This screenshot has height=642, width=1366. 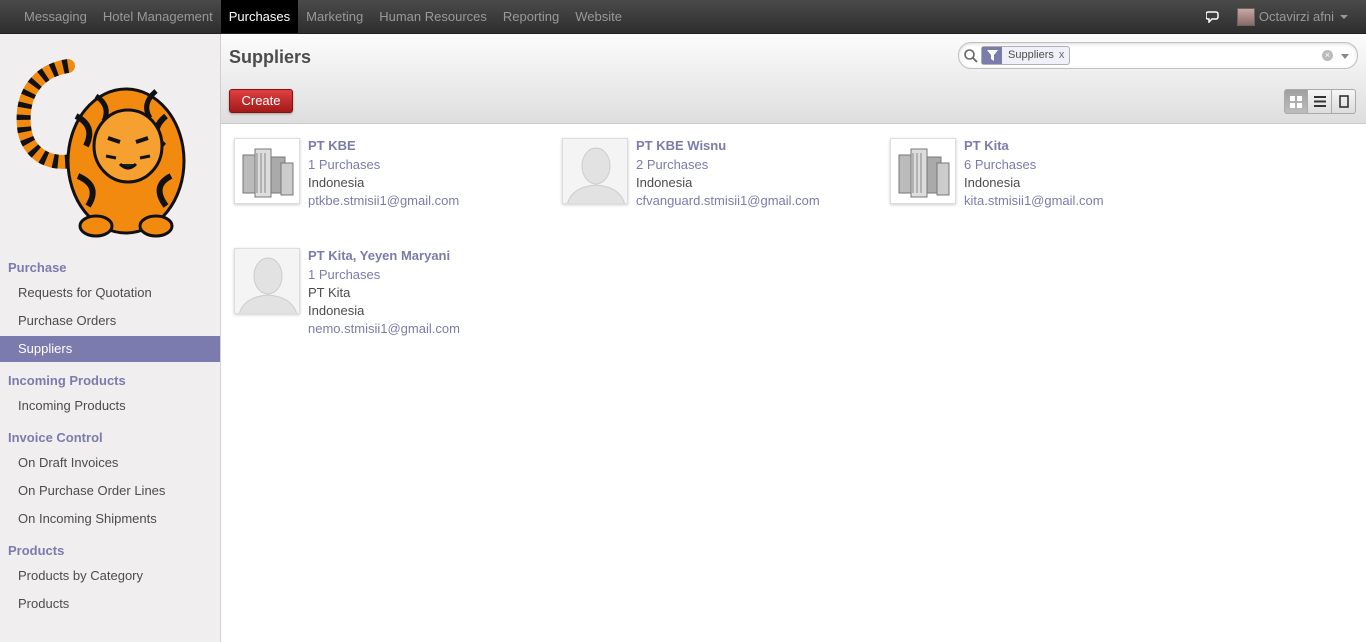 I want to click on supplier-email: nemo.stmisii1@gmail.com, so click(x=384, y=329).